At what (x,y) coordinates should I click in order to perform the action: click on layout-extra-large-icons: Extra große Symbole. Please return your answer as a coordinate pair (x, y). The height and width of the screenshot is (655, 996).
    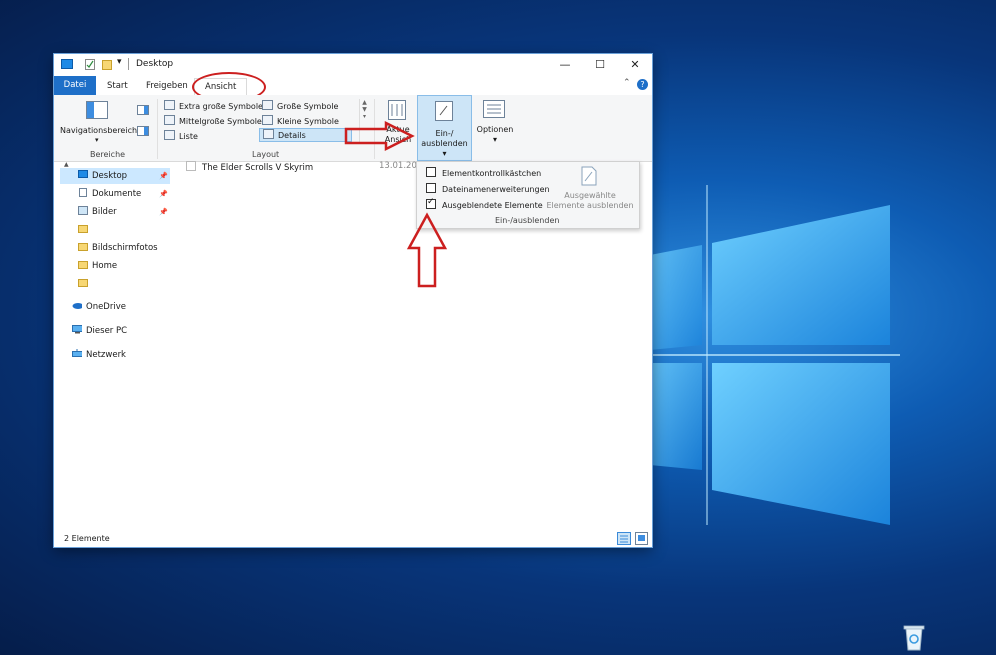
    Looking at the image, I should click on (213, 105).